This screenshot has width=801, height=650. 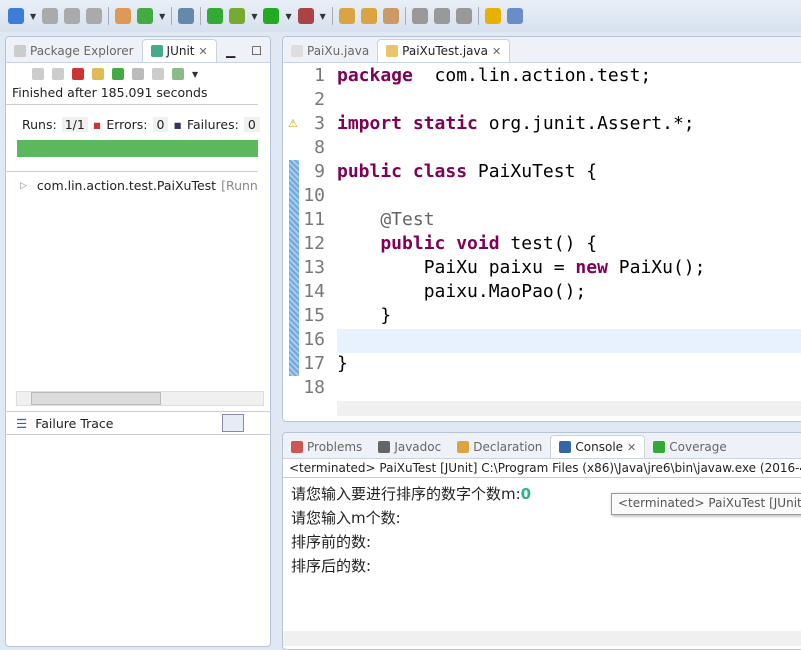 I want to click on package-icon, so click(x=123, y=16).